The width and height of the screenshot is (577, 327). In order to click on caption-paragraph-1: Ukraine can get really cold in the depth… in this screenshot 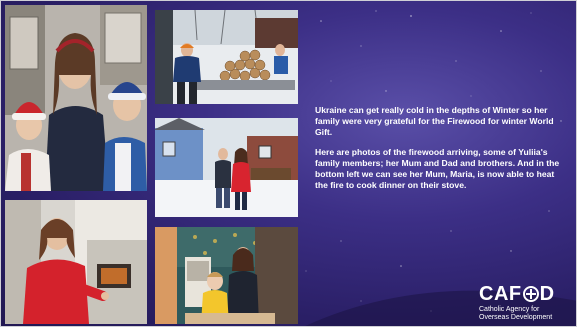, I will do `click(434, 121)`.